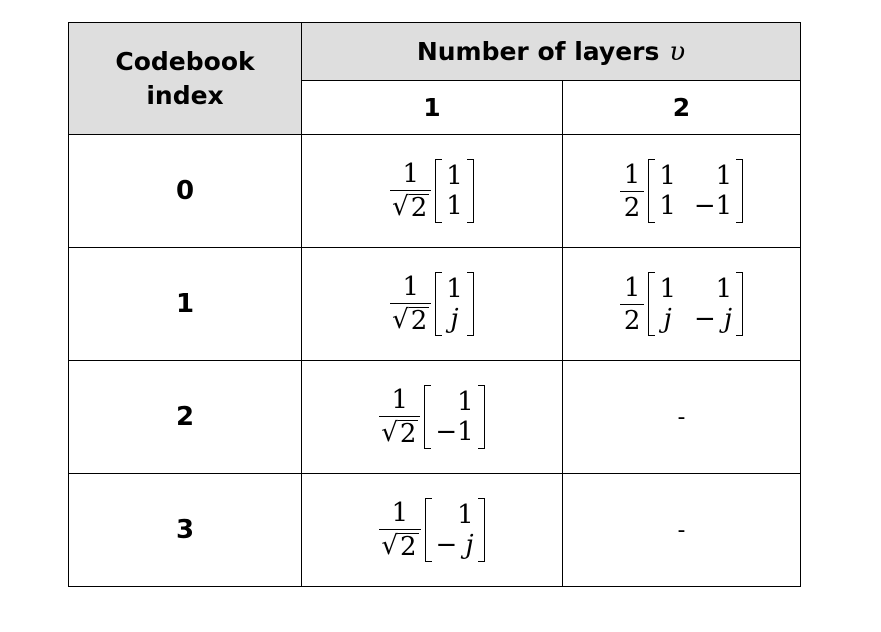 The image size is (881, 632). I want to click on cell-one-layer: 1 √ 2 1− j, so click(432, 530).